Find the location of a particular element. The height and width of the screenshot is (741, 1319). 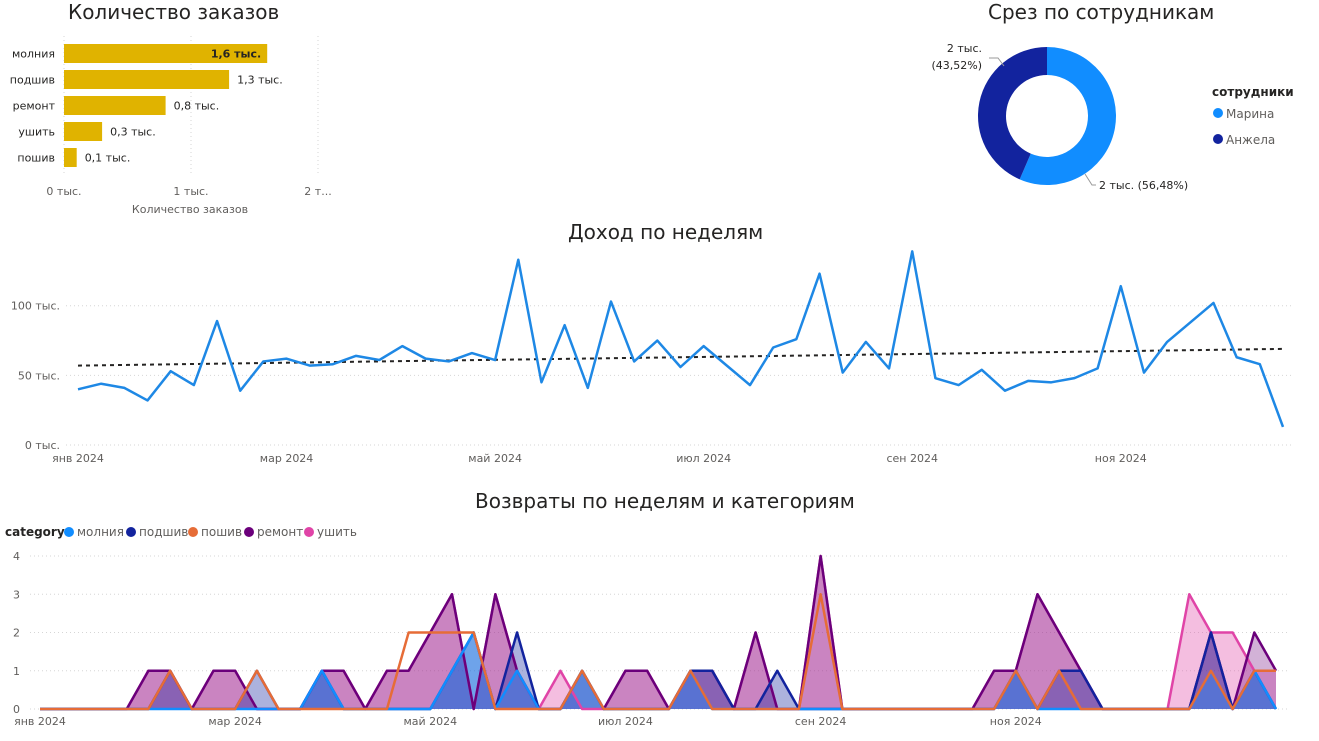

orders-category-label: молния is located at coordinates (33, 54).